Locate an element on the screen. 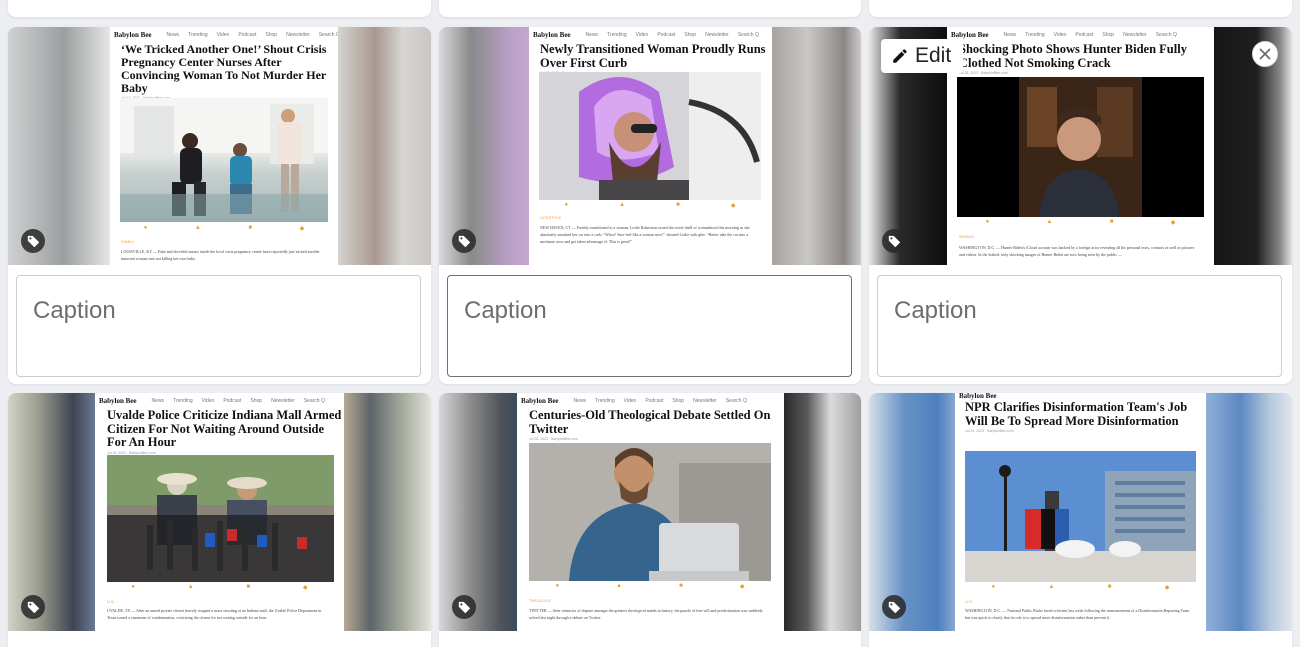 The height and width of the screenshot is (647, 1300). article-date: Jul 24, 2022 · BabylonBee.com is located at coordinates (989, 431).